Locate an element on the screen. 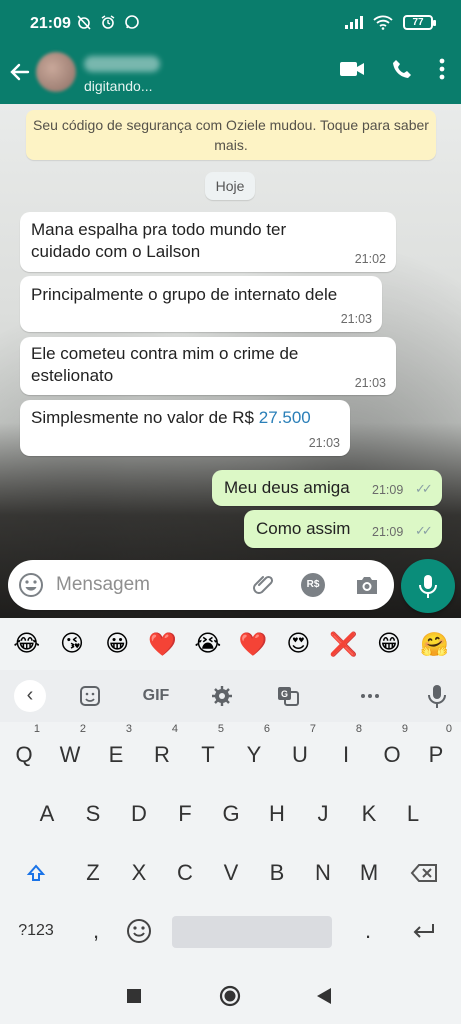 The width and height of the screenshot is (461, 1024). key-n: N is located at coordinates (323, 873).